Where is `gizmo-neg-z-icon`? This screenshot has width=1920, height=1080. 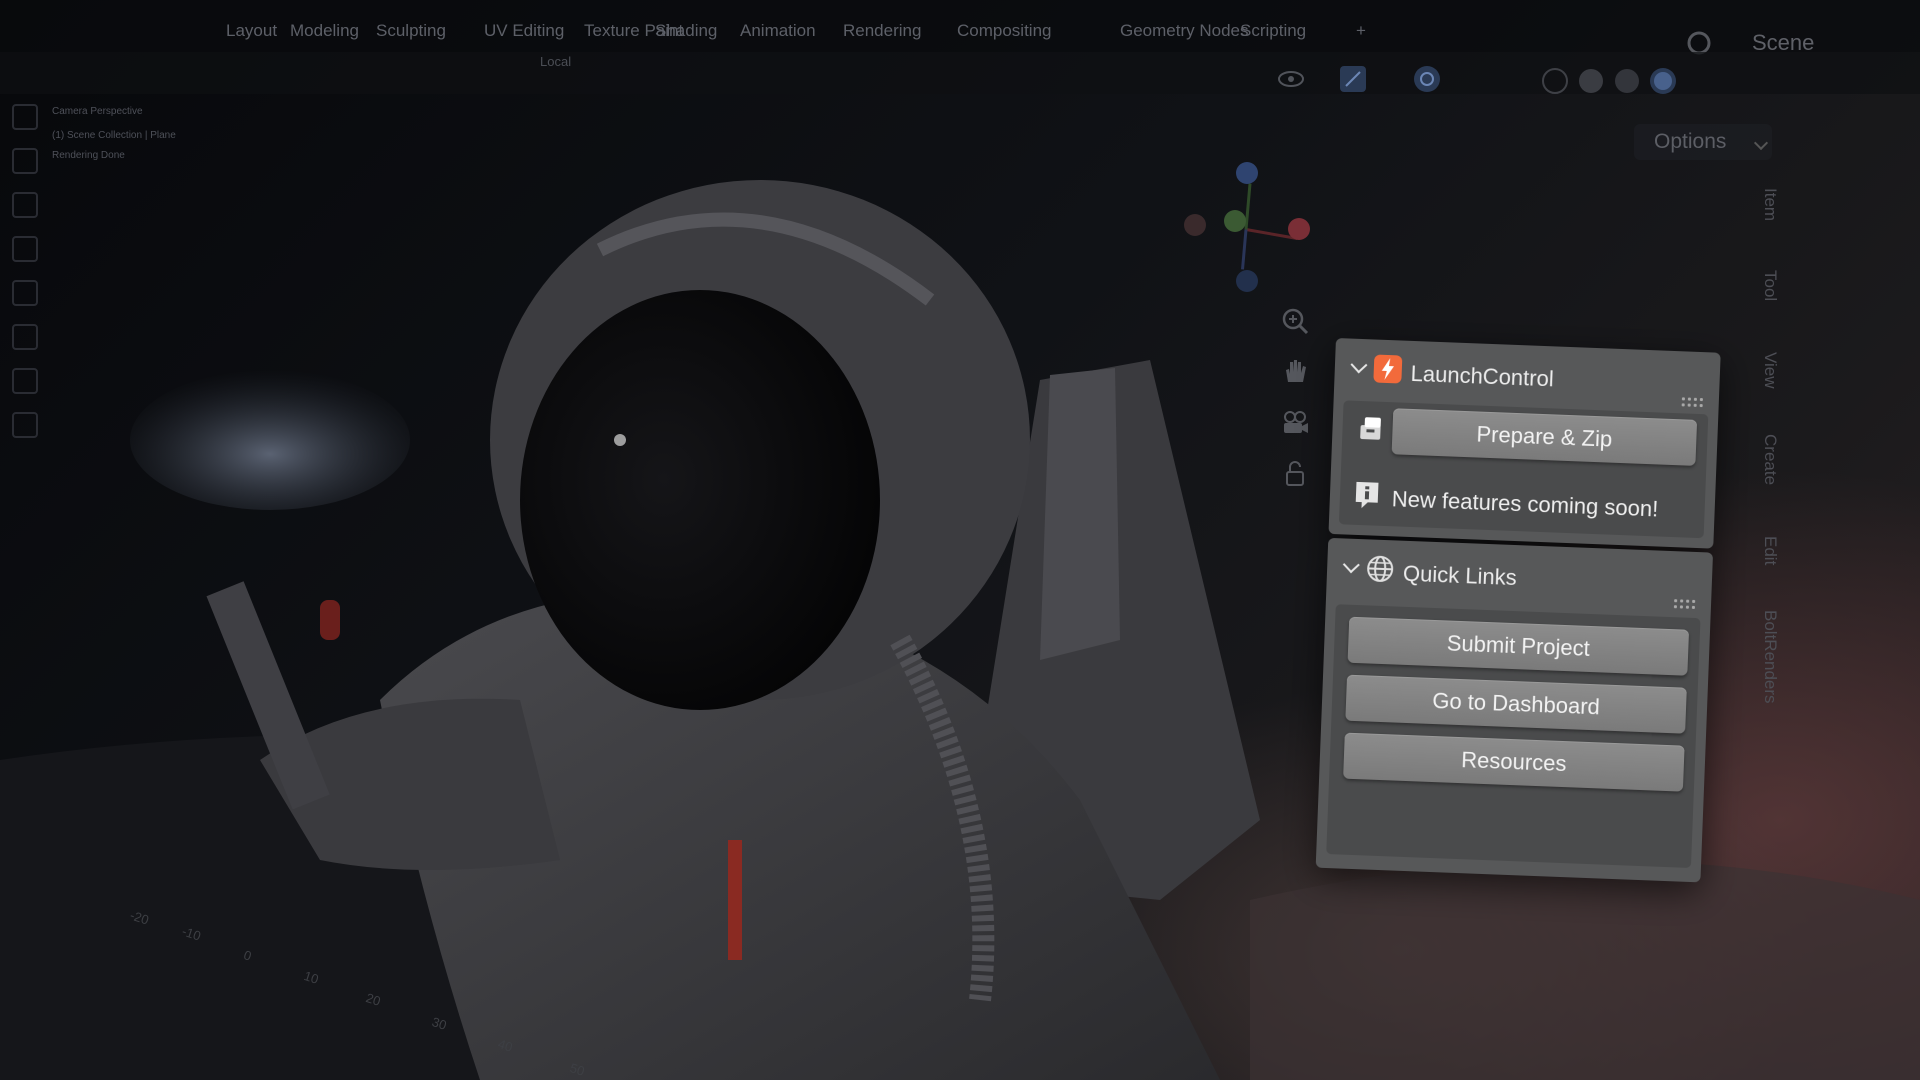 gizmo-neg-z-icon is located at coordinates (1247, 281).